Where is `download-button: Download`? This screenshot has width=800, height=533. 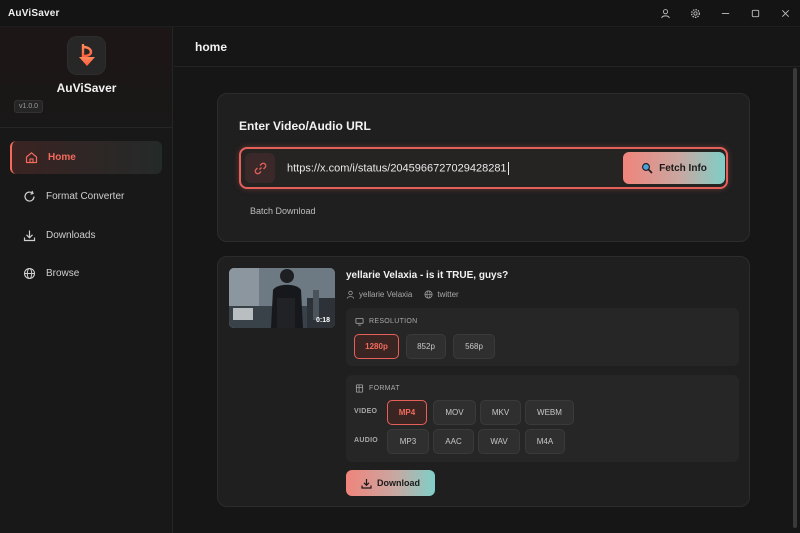
download-button: Download is located at coordinates (390, 483).